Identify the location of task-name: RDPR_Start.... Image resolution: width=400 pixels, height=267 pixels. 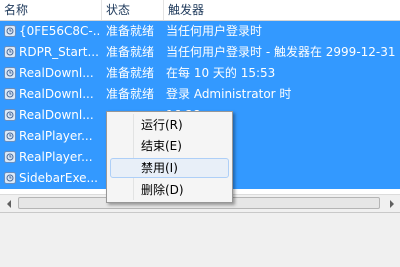
(59, 52).